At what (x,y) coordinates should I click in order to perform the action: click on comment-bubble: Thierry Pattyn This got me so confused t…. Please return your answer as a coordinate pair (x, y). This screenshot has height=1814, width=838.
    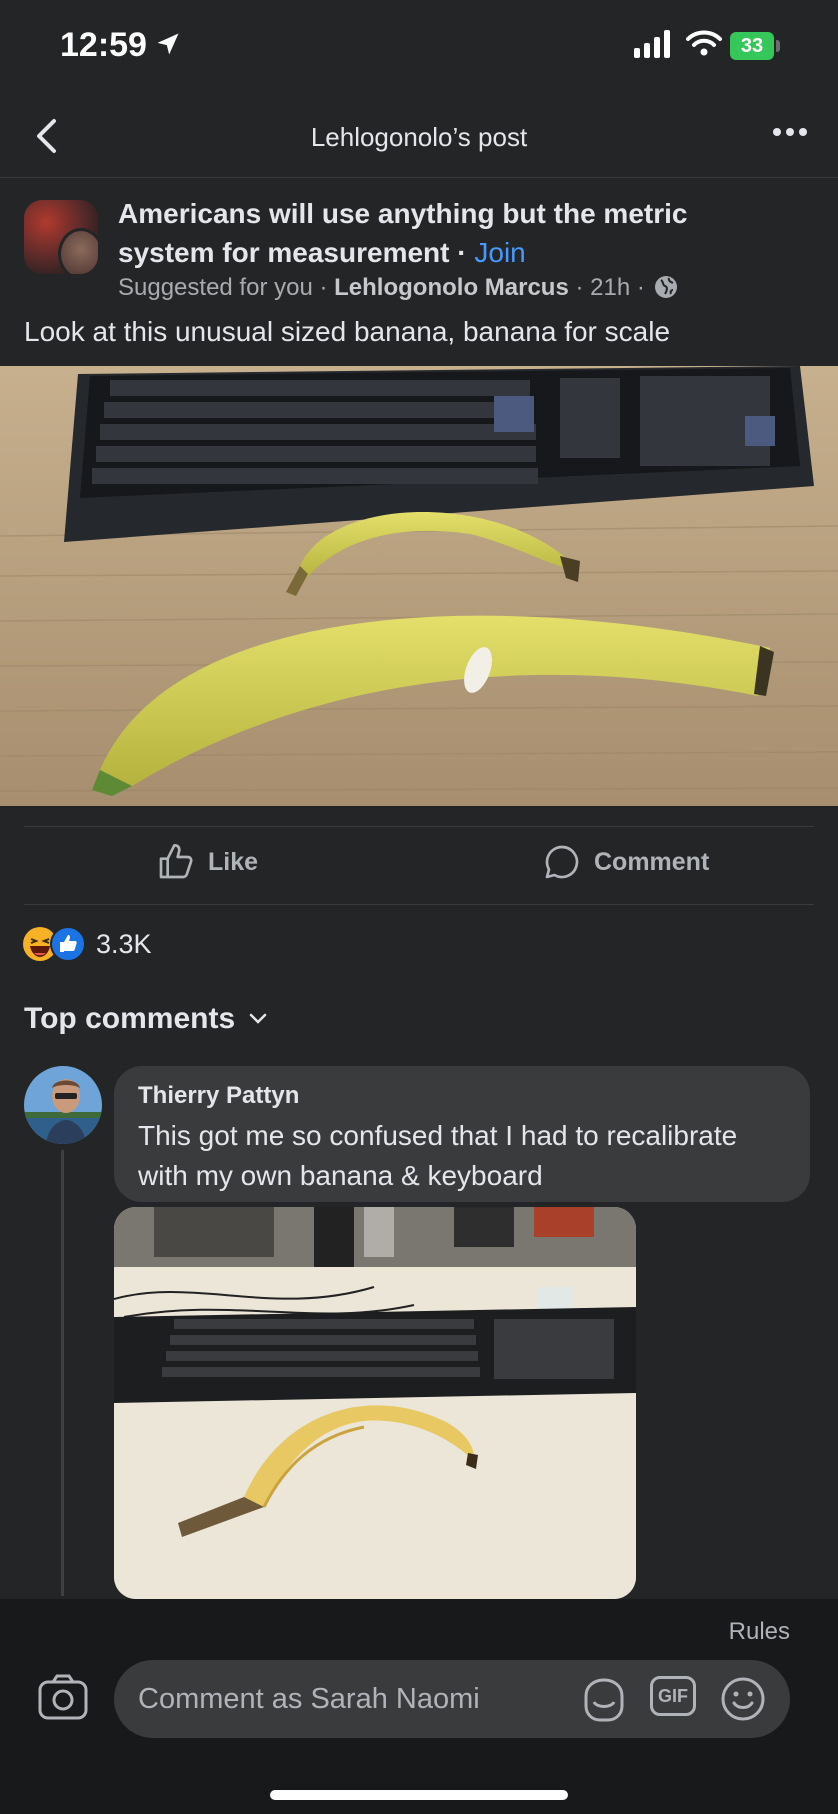
    Looking at the image, I should click on (462, 1134).